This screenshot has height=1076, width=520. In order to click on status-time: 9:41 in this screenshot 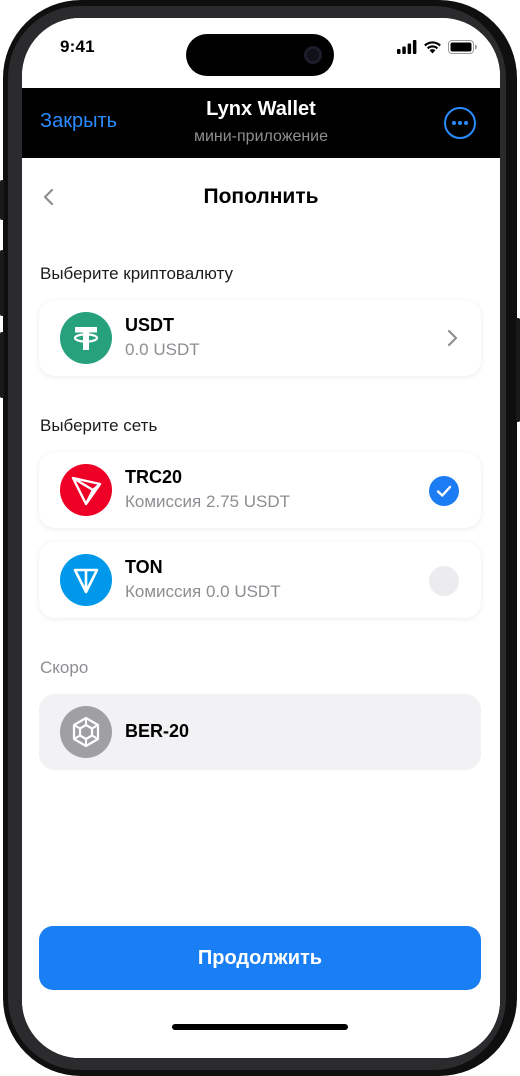, I will do `click(77, 46)`.